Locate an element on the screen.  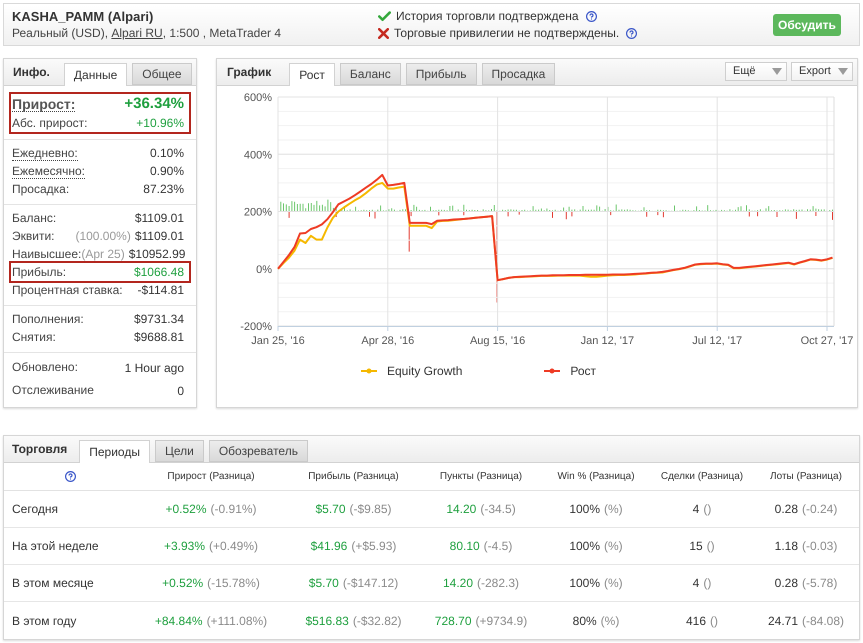
x-tick-label: Jul 12, '17 is located at coordinates (717, 341).